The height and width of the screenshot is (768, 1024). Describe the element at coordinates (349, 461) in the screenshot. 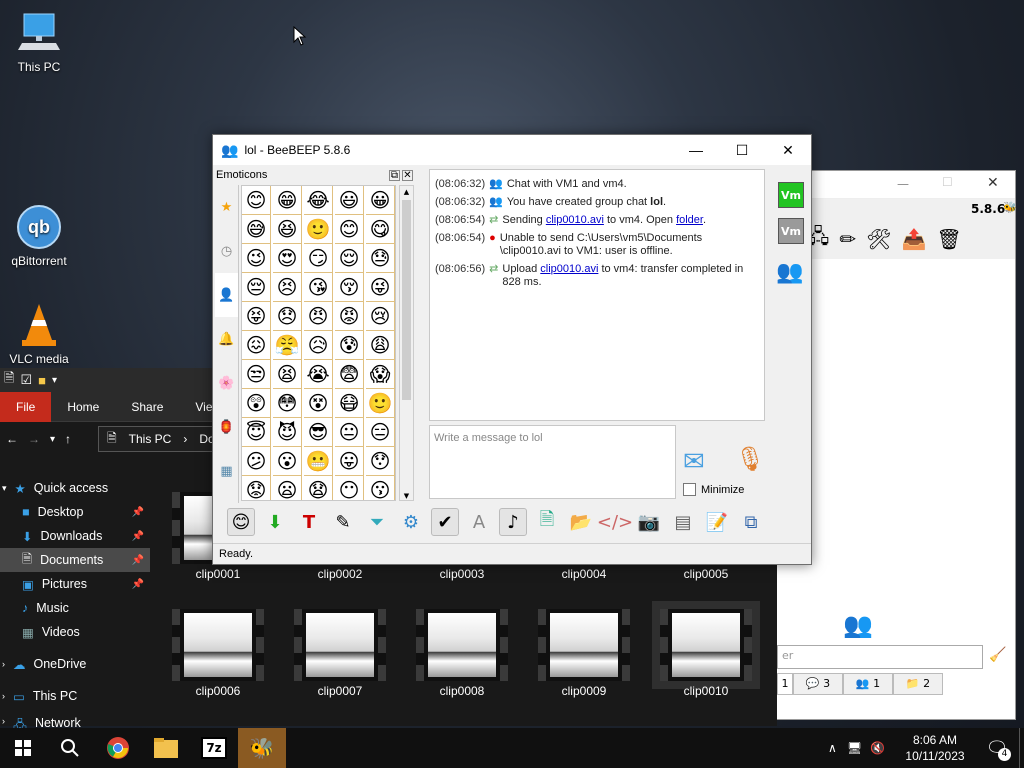

I see `emoticon: 😛` at that location.